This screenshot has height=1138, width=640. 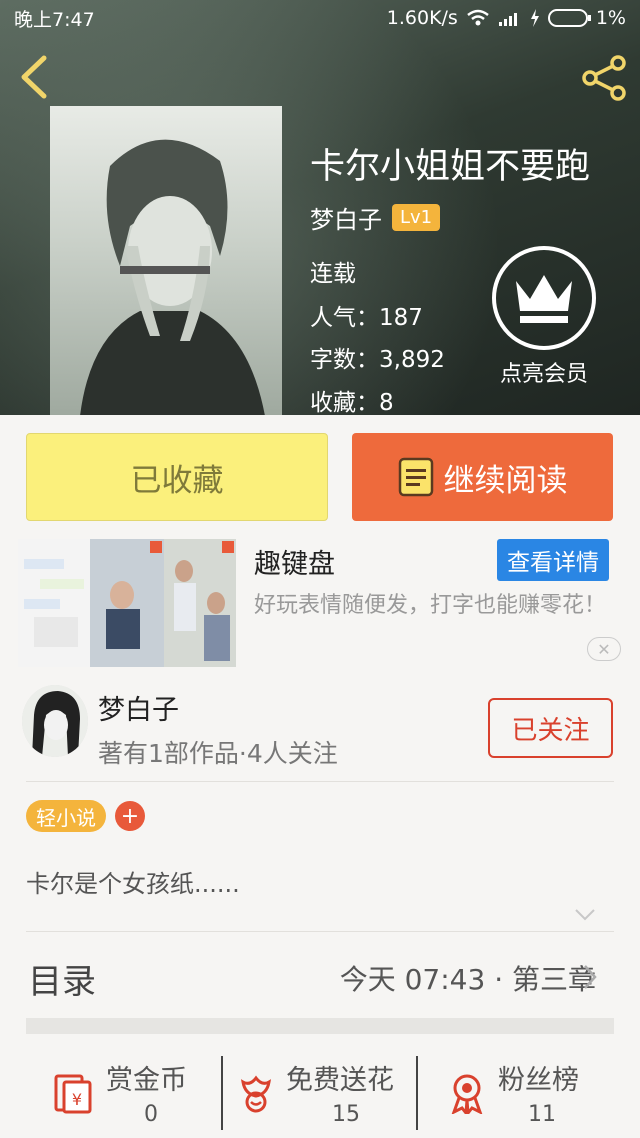 I want to click on close-icon: ✕, so click(x=604, y=649).